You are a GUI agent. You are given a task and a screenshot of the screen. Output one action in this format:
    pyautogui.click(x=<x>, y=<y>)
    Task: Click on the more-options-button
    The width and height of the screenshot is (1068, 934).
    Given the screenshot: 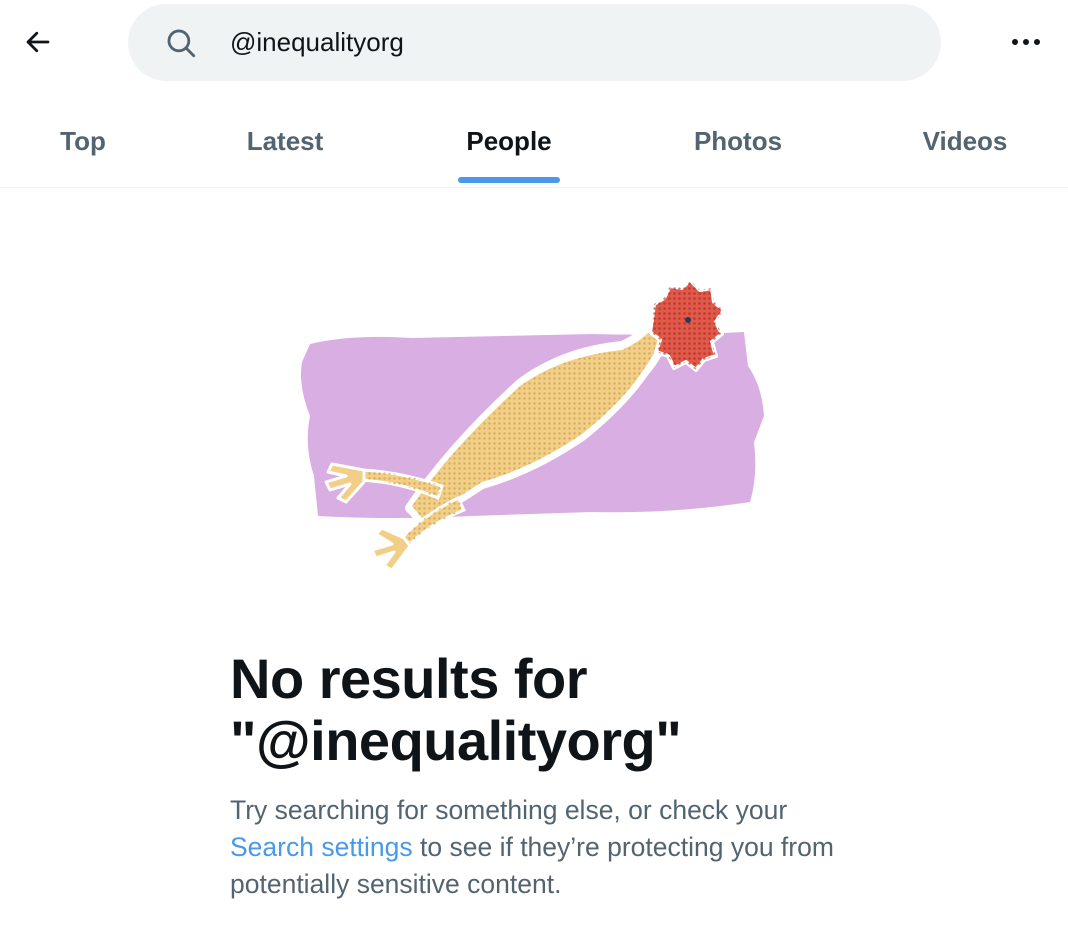 What is the action you would take?
    pyautogui.click(x=1026, y=42)
    